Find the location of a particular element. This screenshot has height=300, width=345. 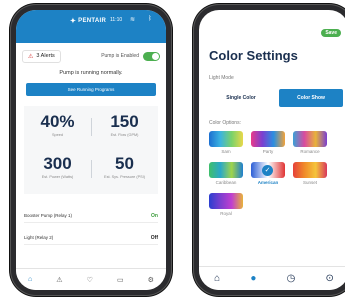

color-options-label: Color Options: is located at coordinates (225, 123).